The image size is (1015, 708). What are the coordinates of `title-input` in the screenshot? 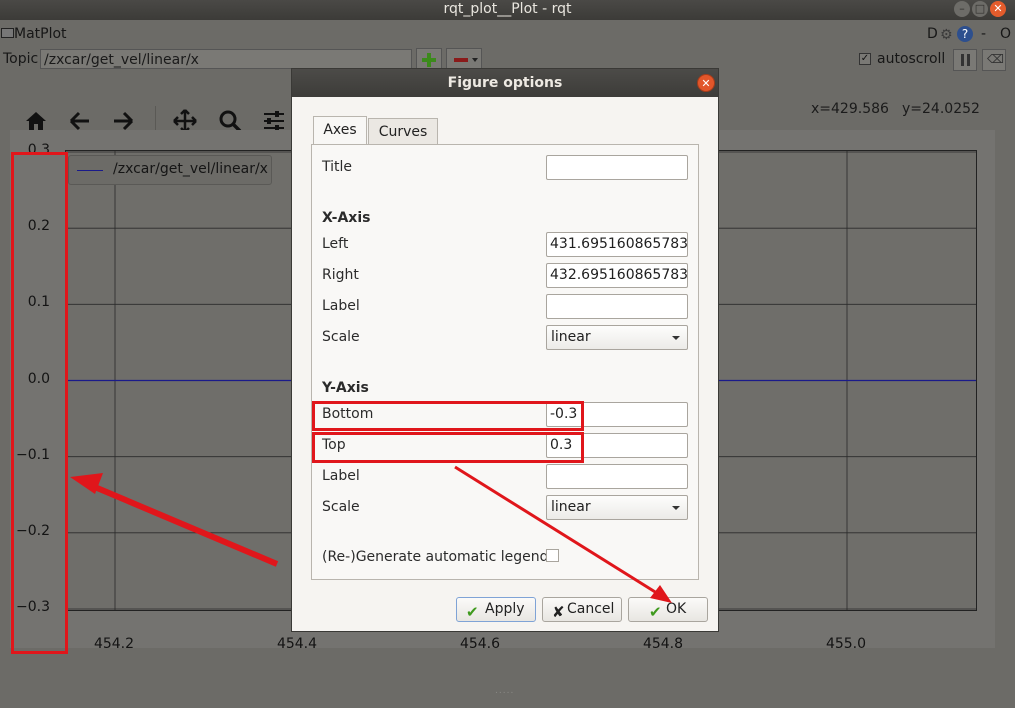 It's located at (617, 167).